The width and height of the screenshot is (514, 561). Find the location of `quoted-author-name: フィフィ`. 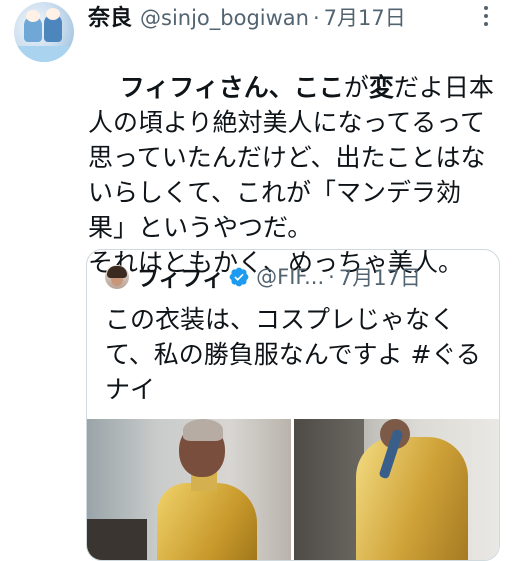

quoted-author-name: フィフィ is located at coordinates (181, 279).